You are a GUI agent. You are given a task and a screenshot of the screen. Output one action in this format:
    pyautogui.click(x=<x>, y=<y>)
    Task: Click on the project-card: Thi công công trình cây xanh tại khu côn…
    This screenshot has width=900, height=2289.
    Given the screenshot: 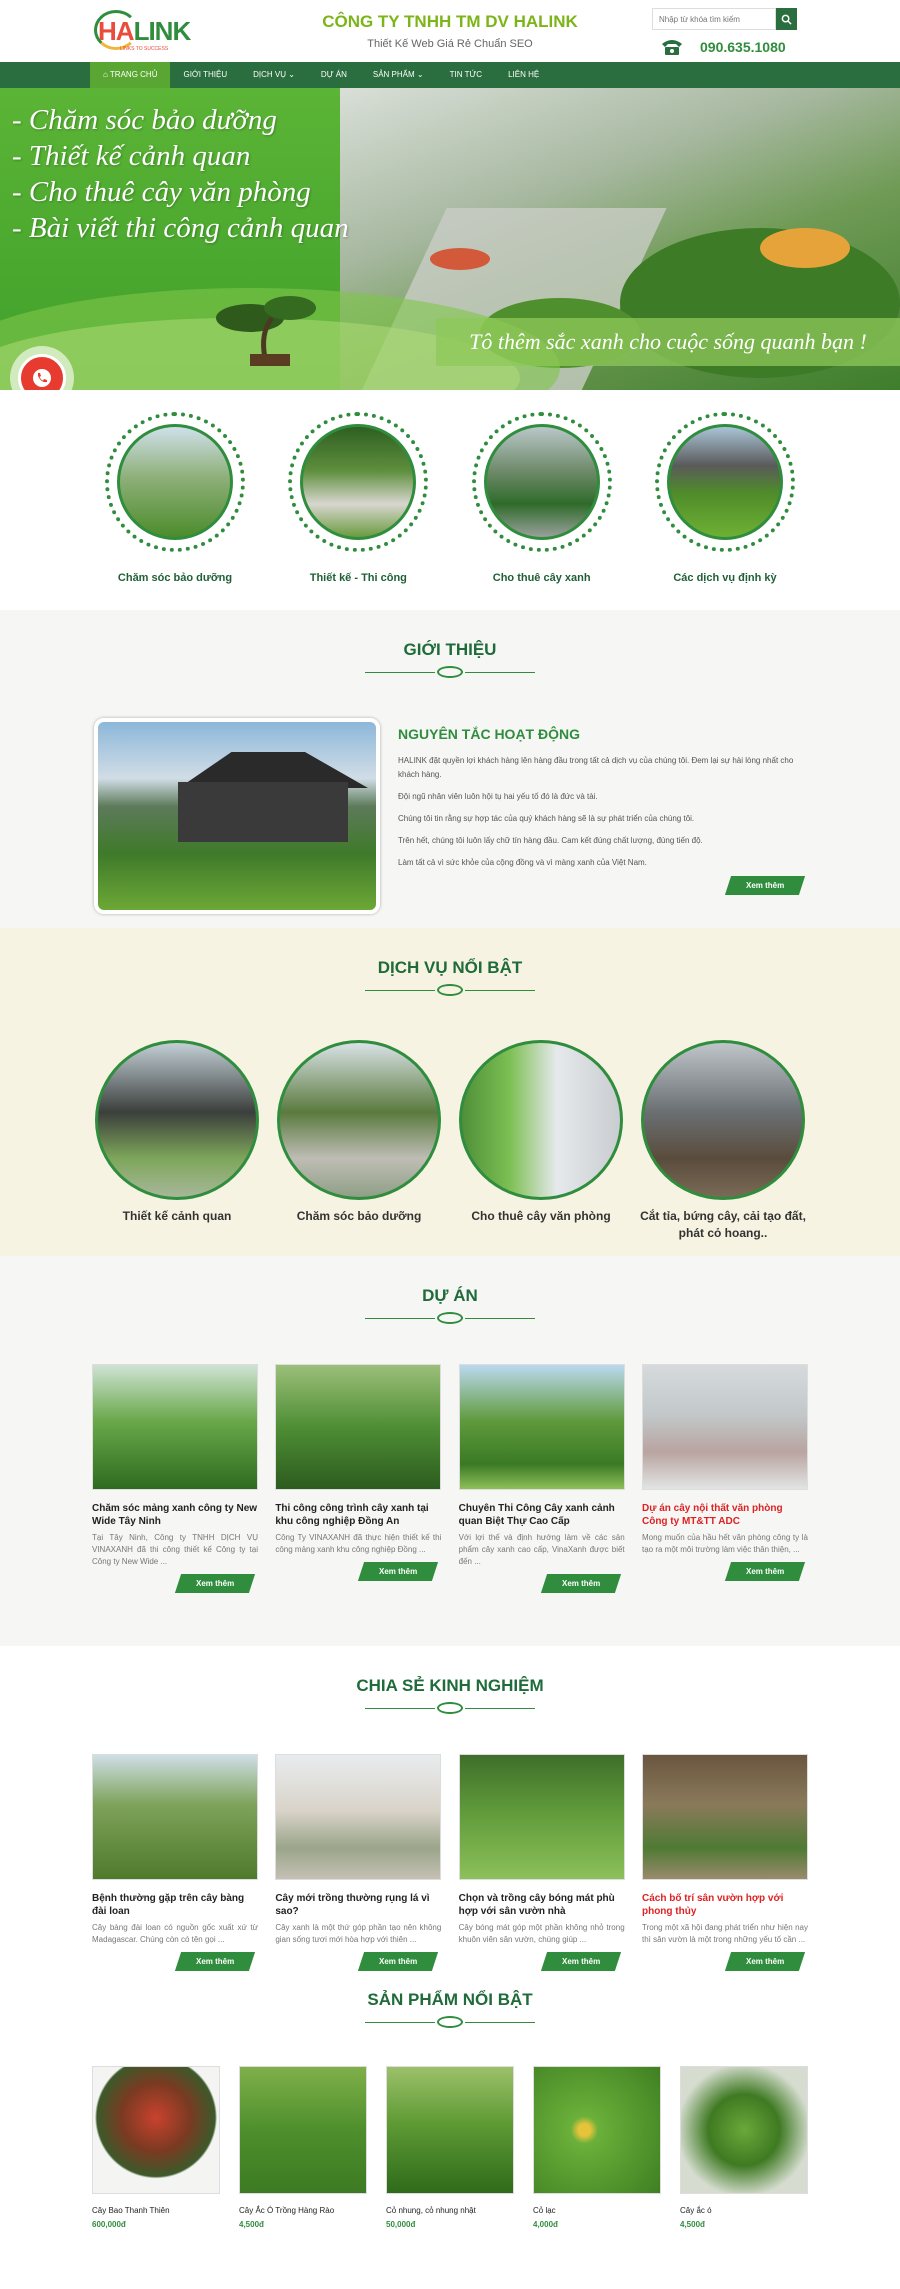 What is the action you would take?
    pyautogui.click(x=358, y=1478)
    